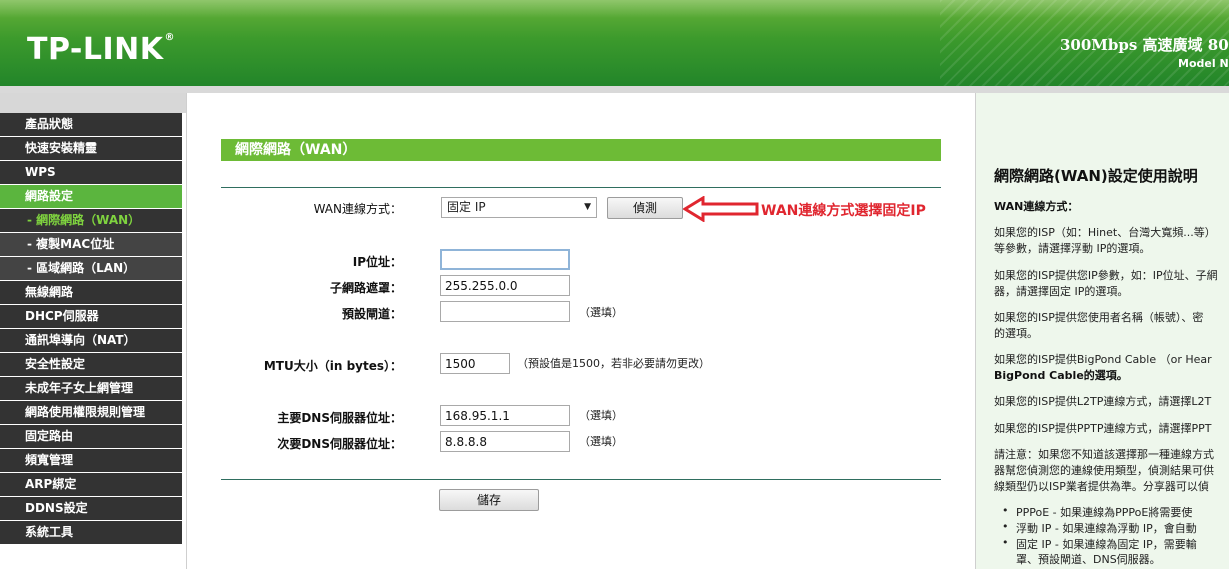 The image size is (1229, 569). What do you see at coordinates (1096, 176) in the screenshot?
I see `help-title: 網際網路(WAN)設定使用說明` at bounding box center [1096, 176].